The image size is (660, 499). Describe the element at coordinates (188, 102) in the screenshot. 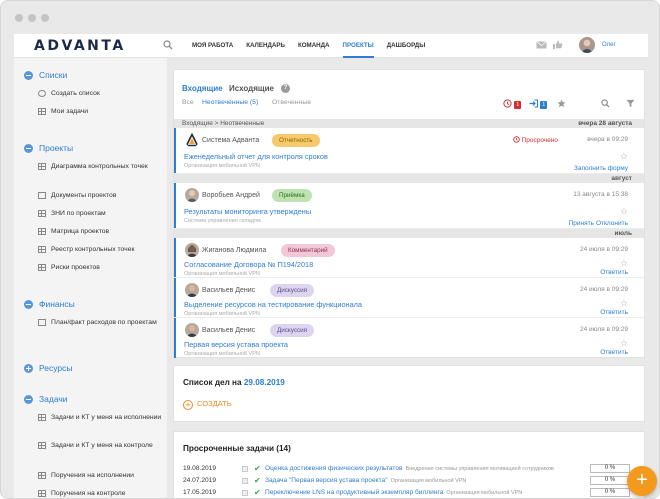

I see `filter-all: Все` at that location.